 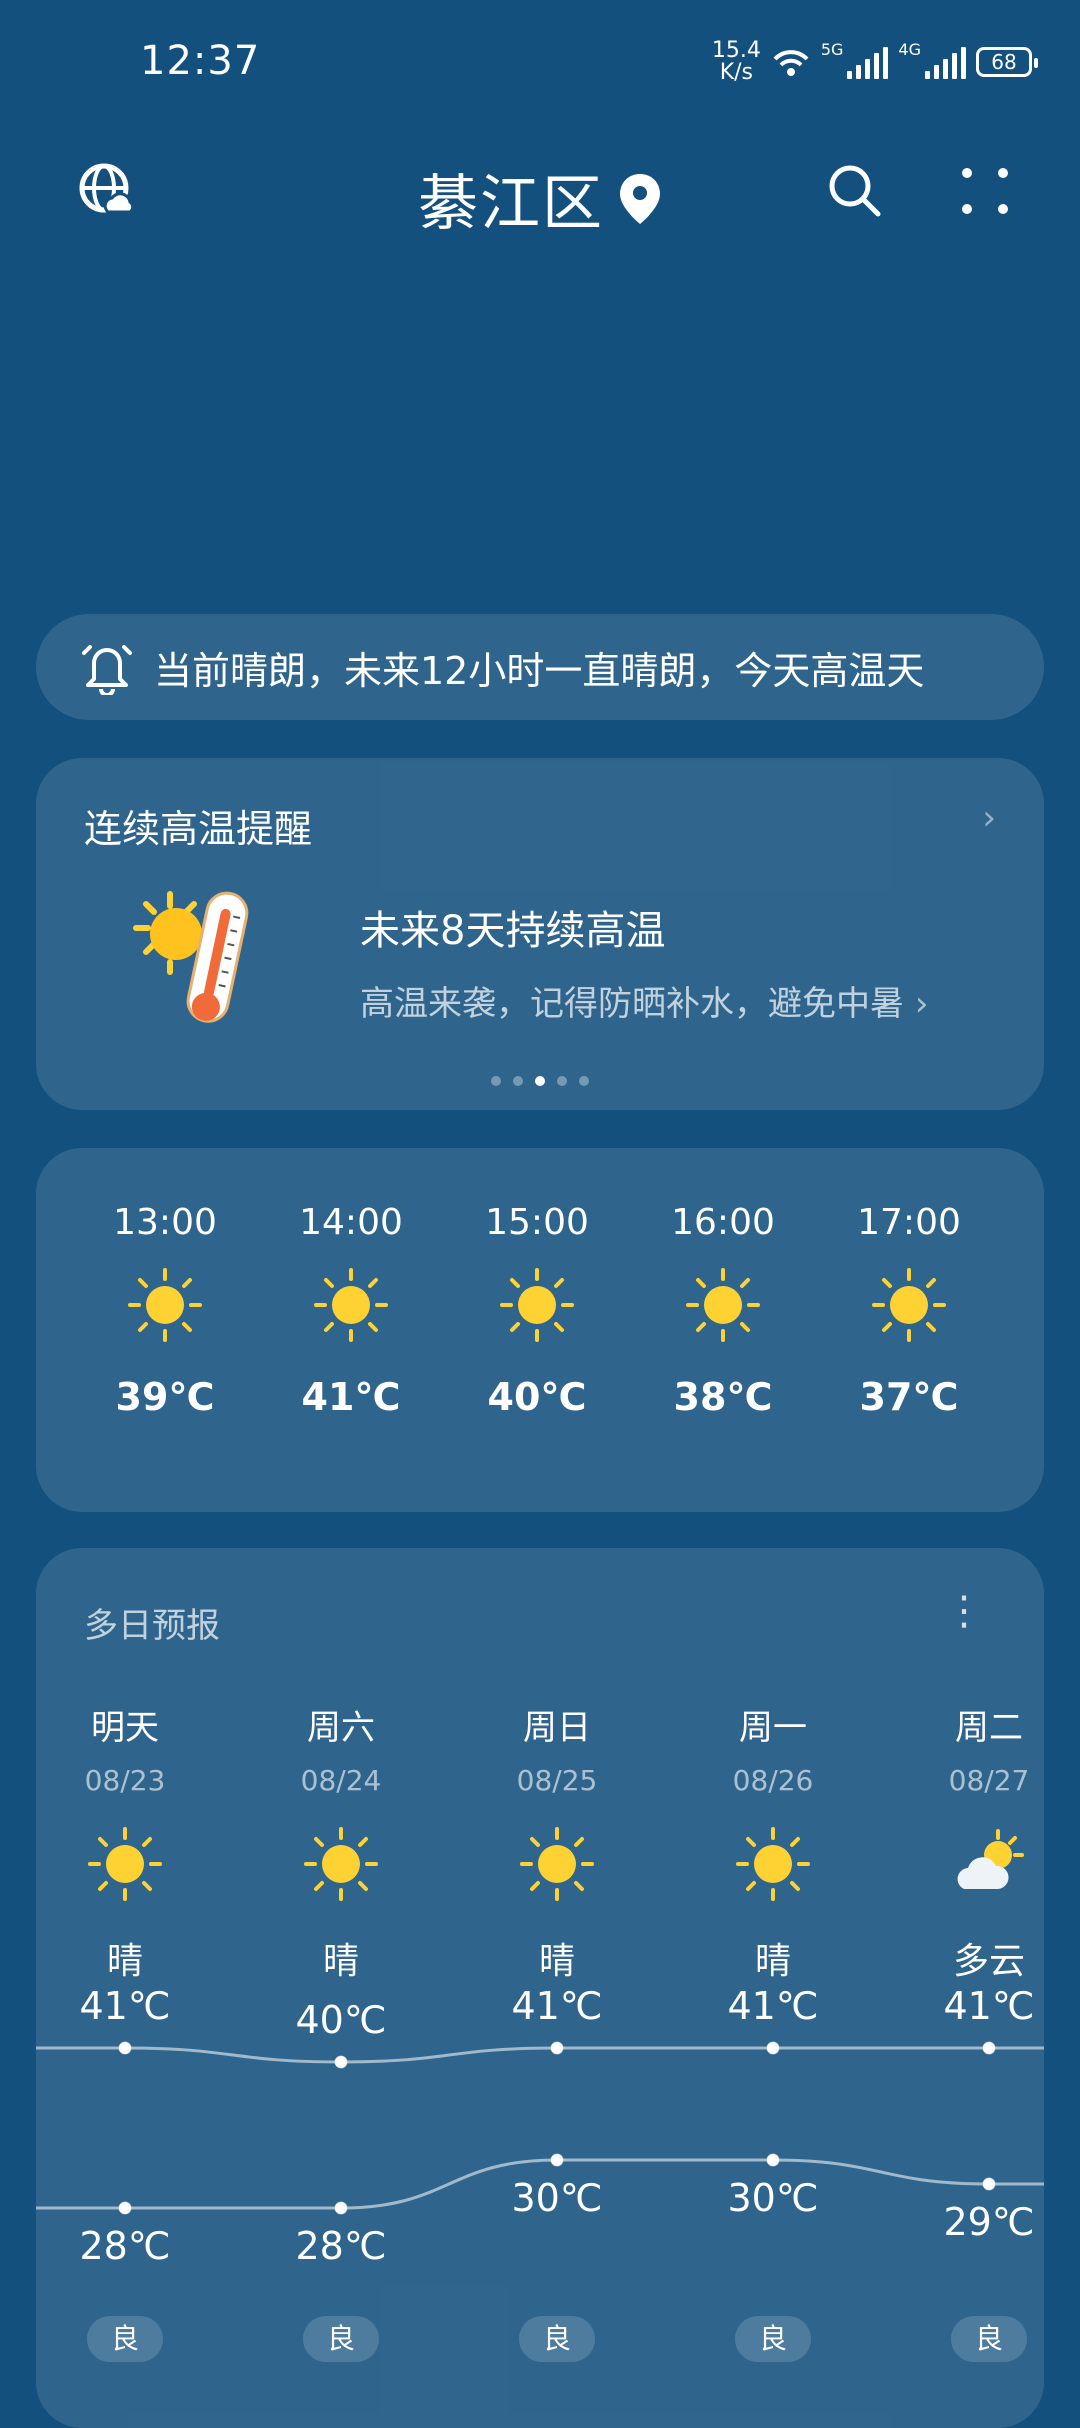 What do you see at coordinates (1023, 1397) in the screenshot?
I see `hour-temp: 36℃` at bounding box center [1023, 1397].